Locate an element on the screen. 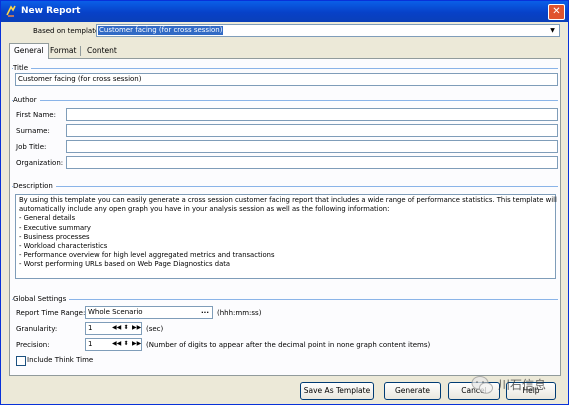  title-group-label: Title is located at coordinates (22, 68).